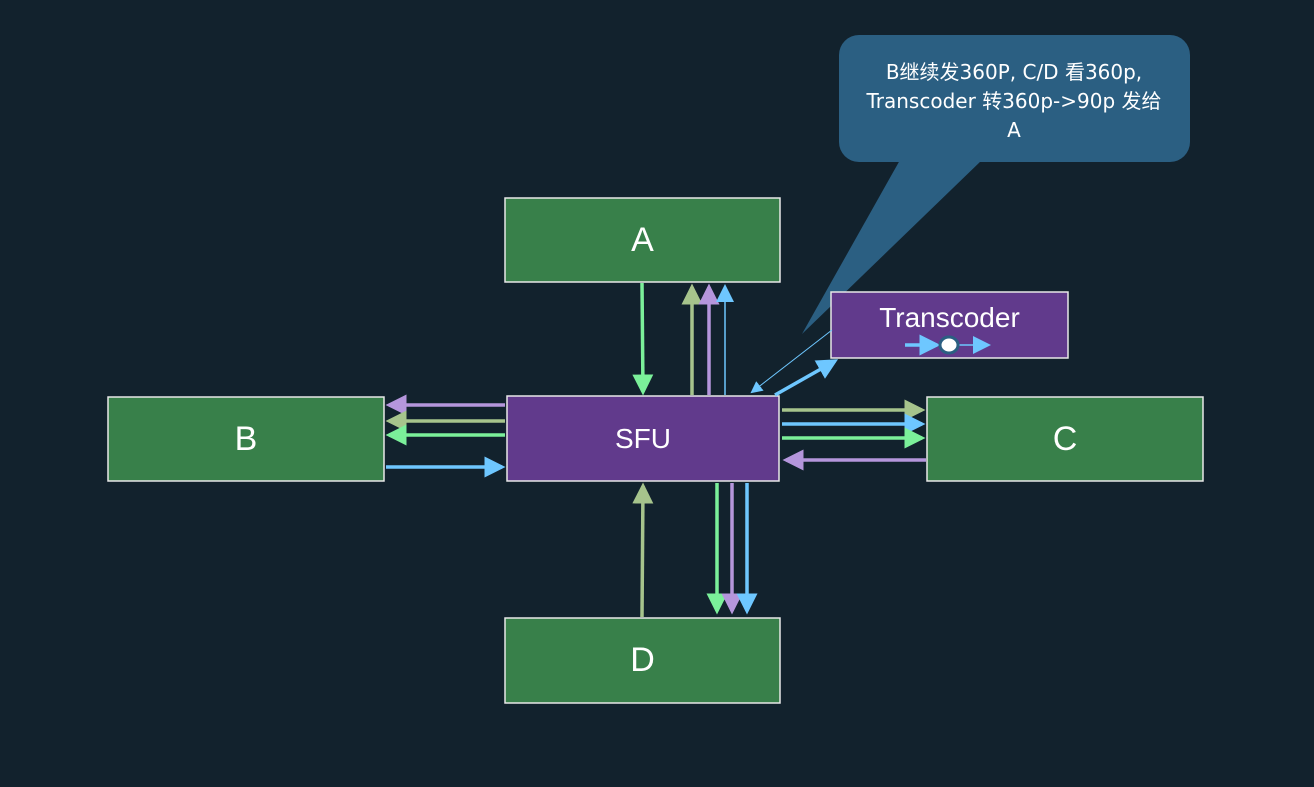 Image resolution: width=1314 pixels, height=787 pixels. What do you see at coordinates (1014, 130) in the screenshot?
I see `callout-line-3: A` at bounding box center [1014, 130].